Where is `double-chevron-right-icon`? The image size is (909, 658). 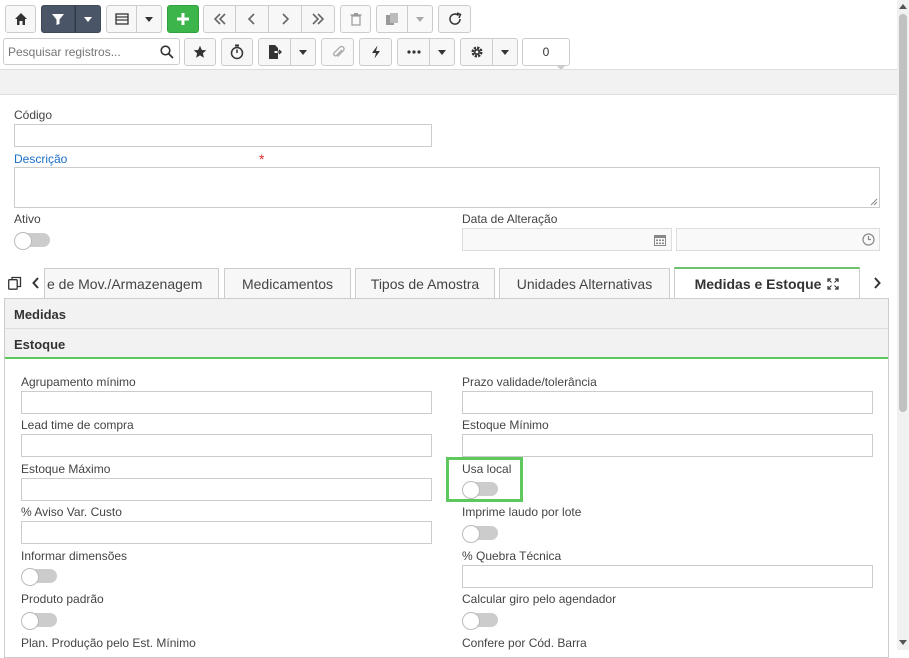
double-chevron-right-icon is located at coordinates (318, 19).